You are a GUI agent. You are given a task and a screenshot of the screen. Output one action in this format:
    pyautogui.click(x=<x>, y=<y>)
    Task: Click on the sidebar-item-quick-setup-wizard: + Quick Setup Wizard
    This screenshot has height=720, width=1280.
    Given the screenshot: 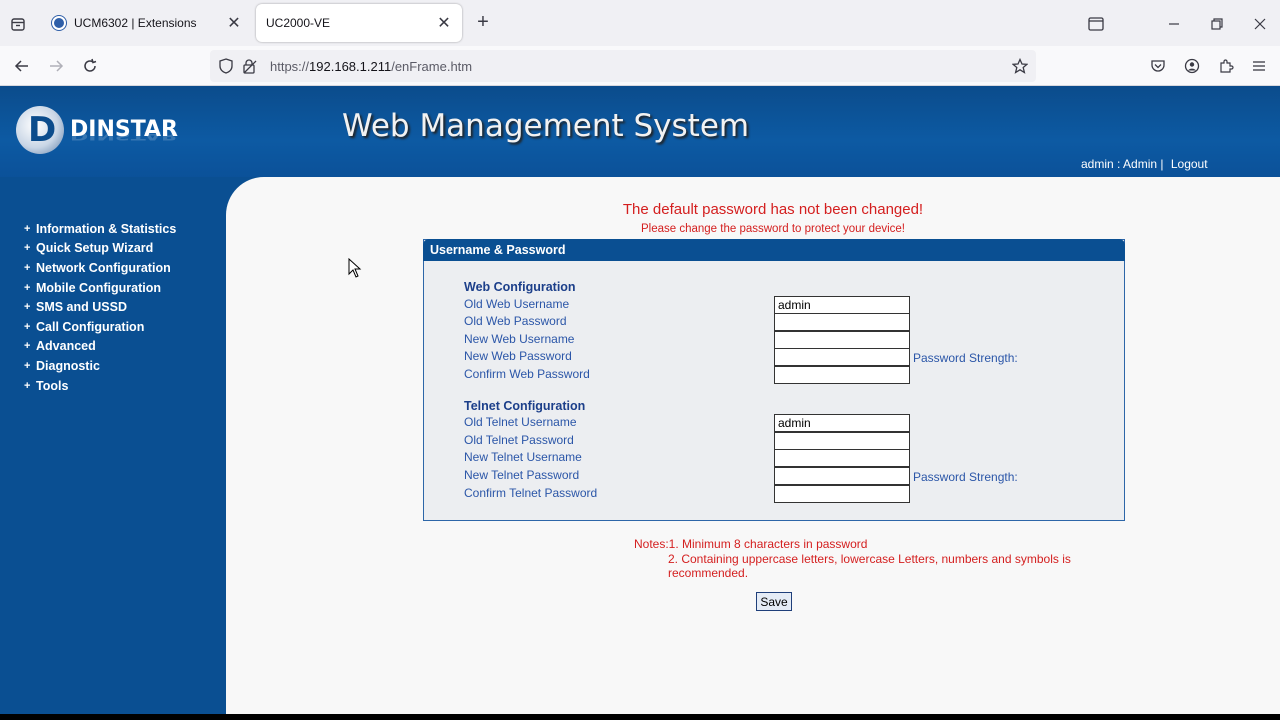 What is the action you would take?
    pyautogui.click(x=100, y=249)
    